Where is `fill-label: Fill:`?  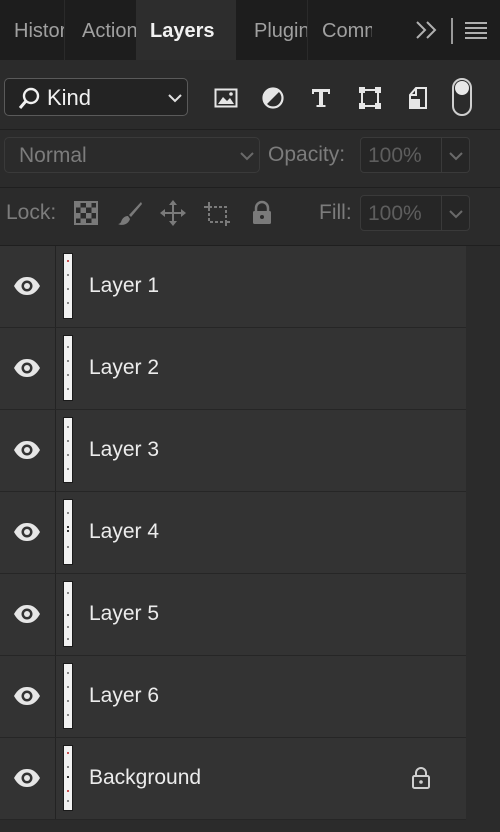 fill-label: Fill: is located at coordinates (335, 212).